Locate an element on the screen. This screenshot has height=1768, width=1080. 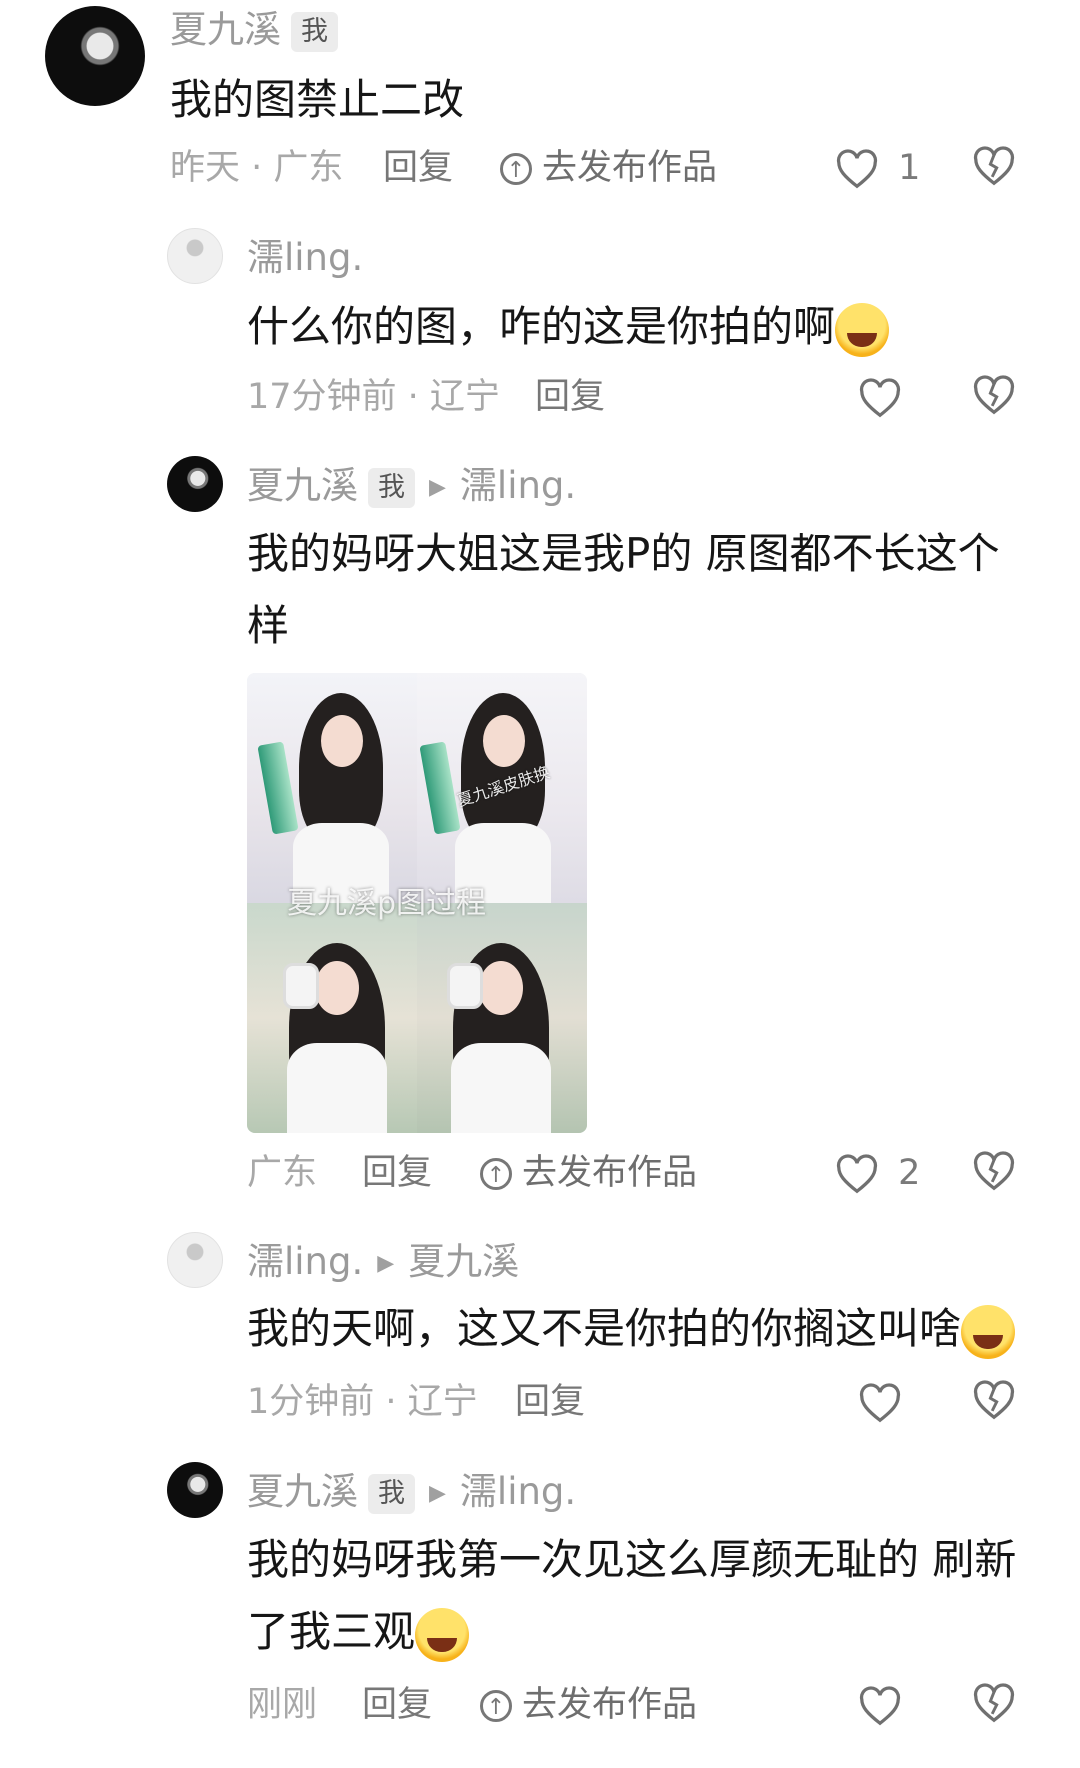
like-button: 1 is located at coordinates (877, 168).